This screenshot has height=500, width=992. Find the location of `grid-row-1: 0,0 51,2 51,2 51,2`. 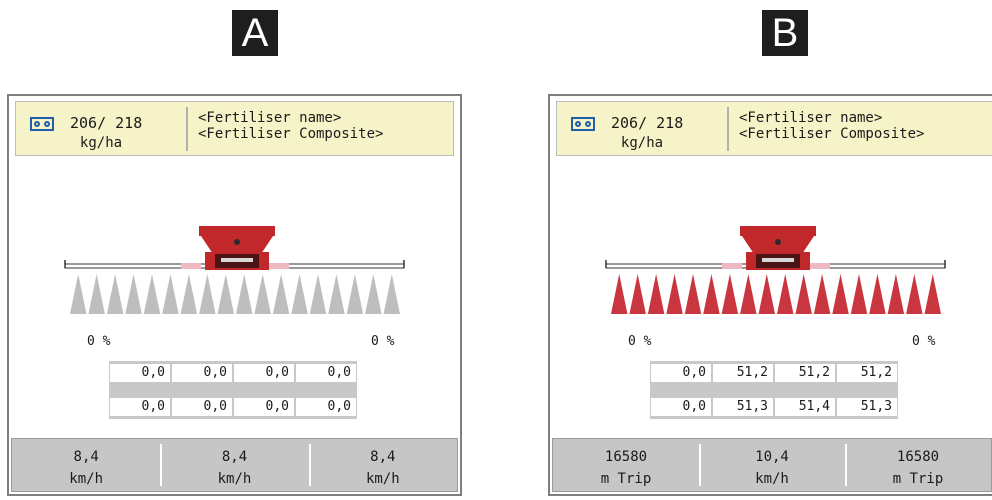

grid-row-1: 0,0 51,2 51,2 51,2 is located at coordinates (774, 373).